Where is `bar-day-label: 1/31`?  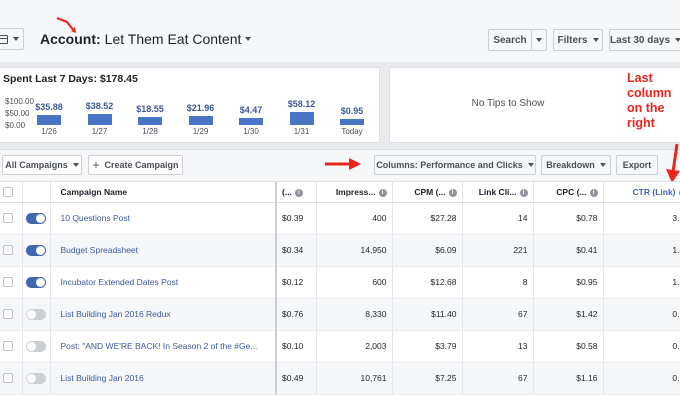
bar-day-label: 1/31 is located at coordinates (301, 131).